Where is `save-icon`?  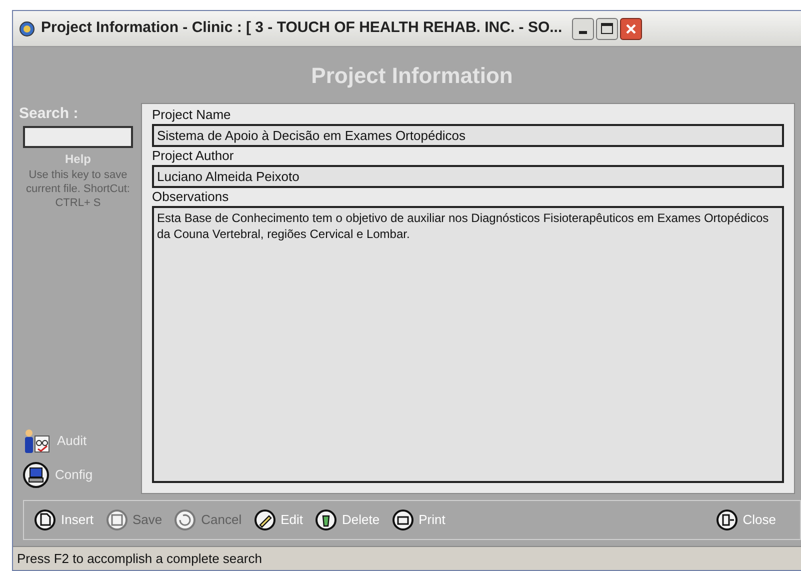 save-icon is located at coordinates (117, 520).